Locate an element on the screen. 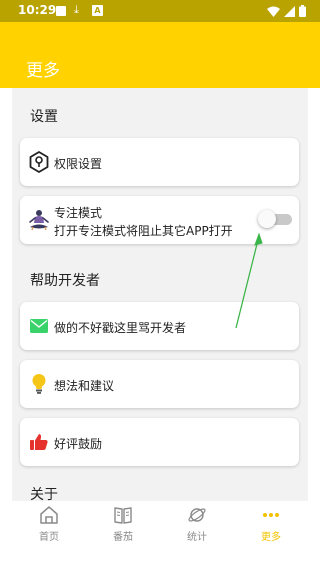 The image size is (320, 568). tab-tomato: 番茄 is located at coordinates (123, 523).